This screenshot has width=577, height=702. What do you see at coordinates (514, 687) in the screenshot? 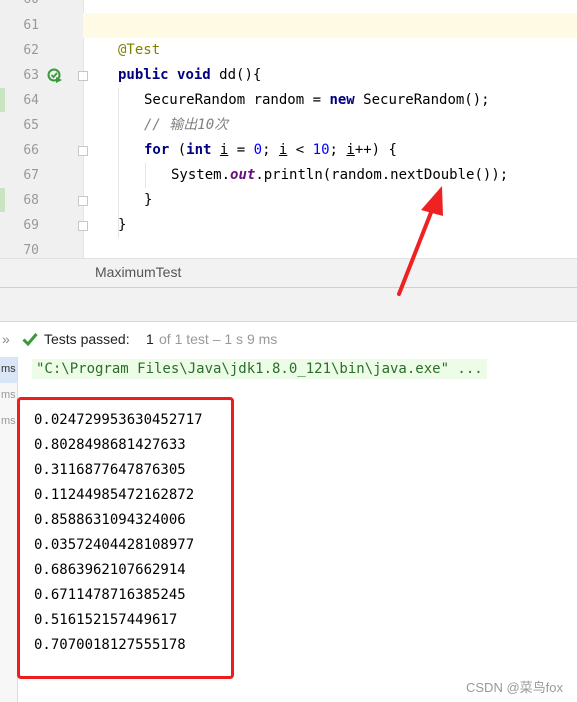
I see `watermark-text: CSDN @菜鸟fox` at bounding box center [514, 687].